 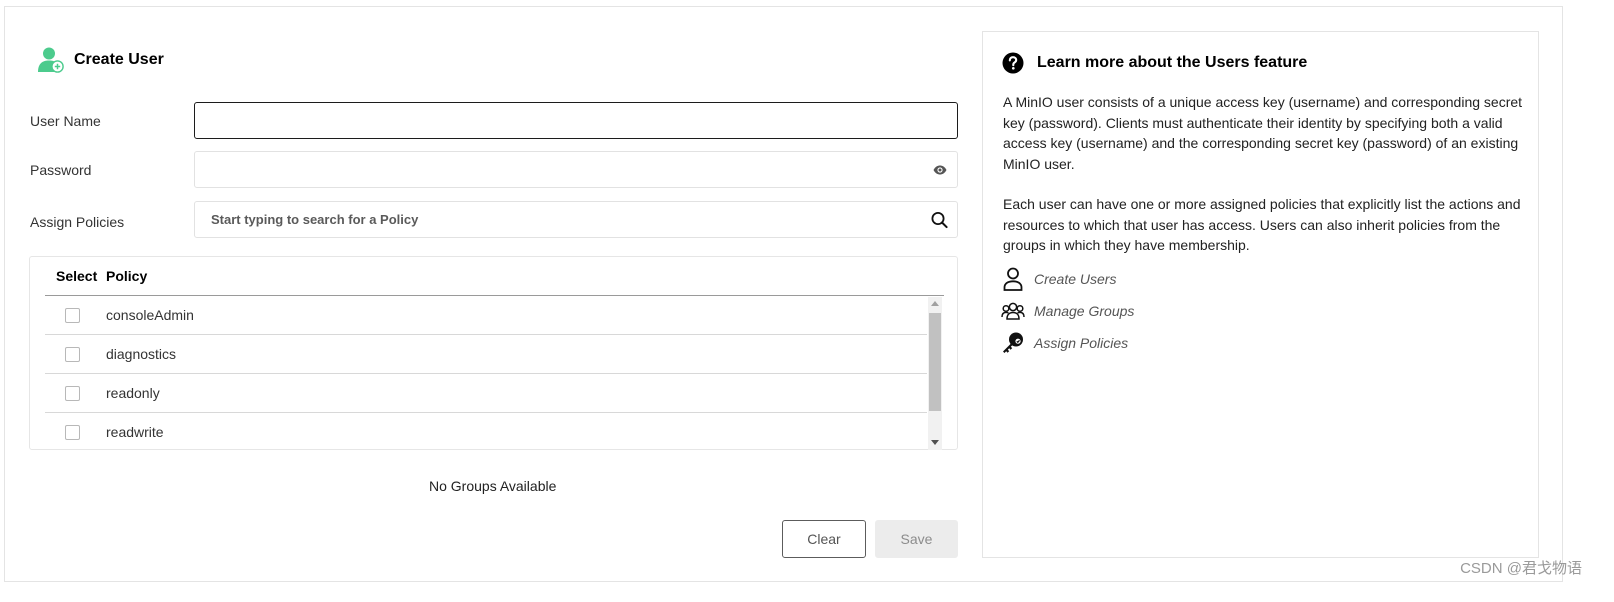 What do you see at coordinates (935, 442) in the screenshot?
I see `scroll-down-arrow-icon` at bounding box center [935, 442].